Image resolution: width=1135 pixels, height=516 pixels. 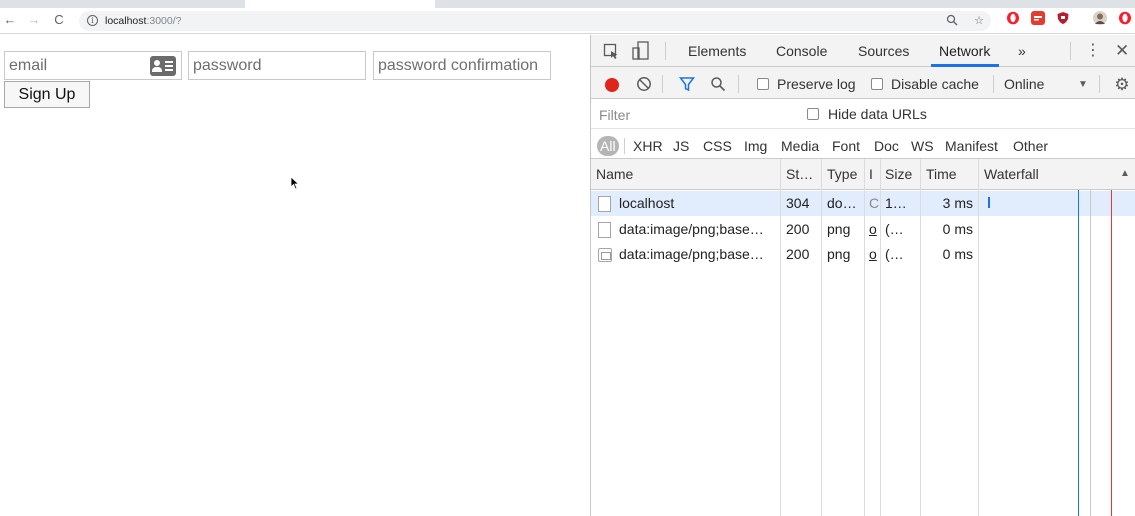 What do you see at coordinates (957, 203) in the screenshot?
I see `row-time: 3 ms` at bounding box center [957, 203].